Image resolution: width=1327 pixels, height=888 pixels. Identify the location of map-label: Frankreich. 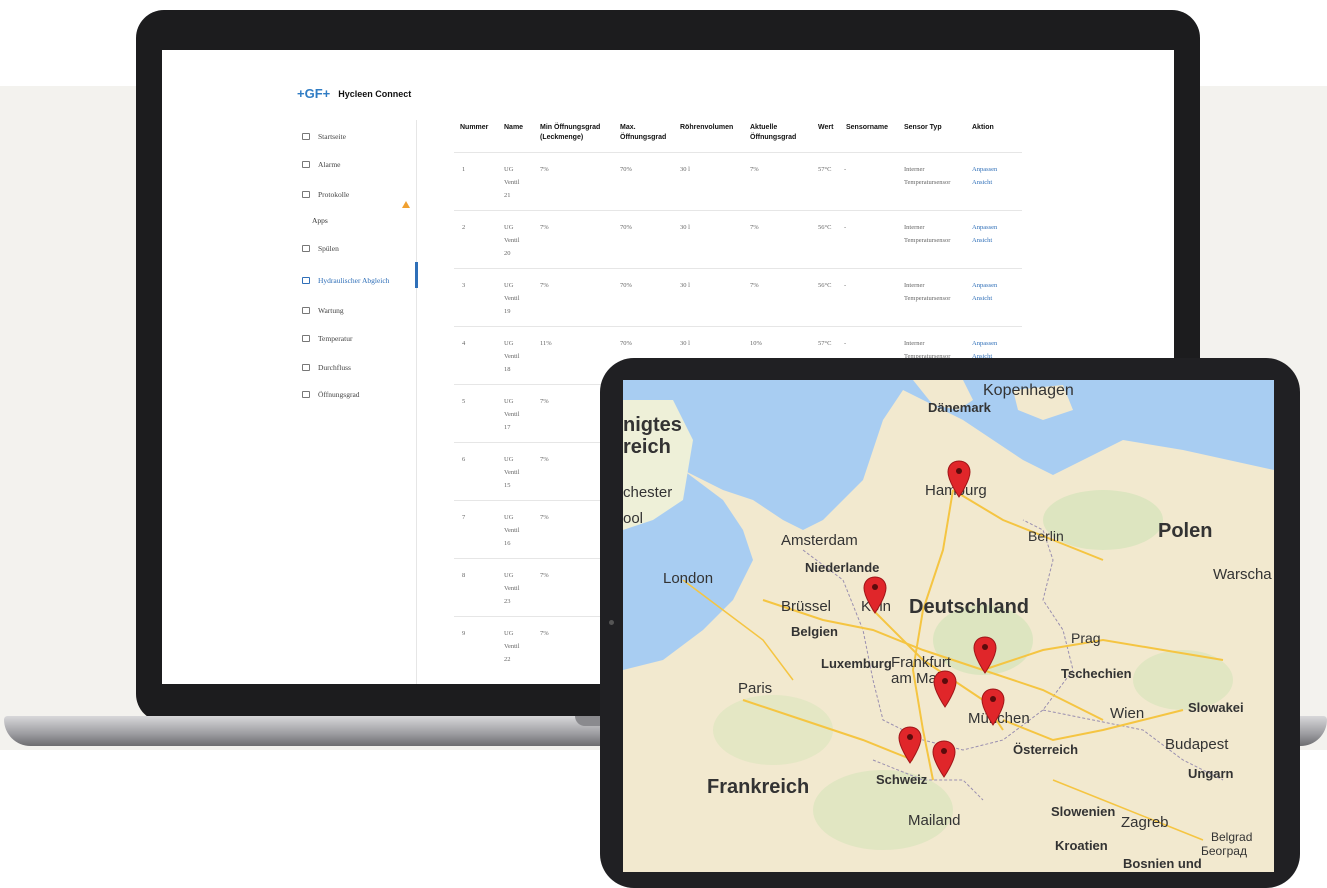
(758, 787).